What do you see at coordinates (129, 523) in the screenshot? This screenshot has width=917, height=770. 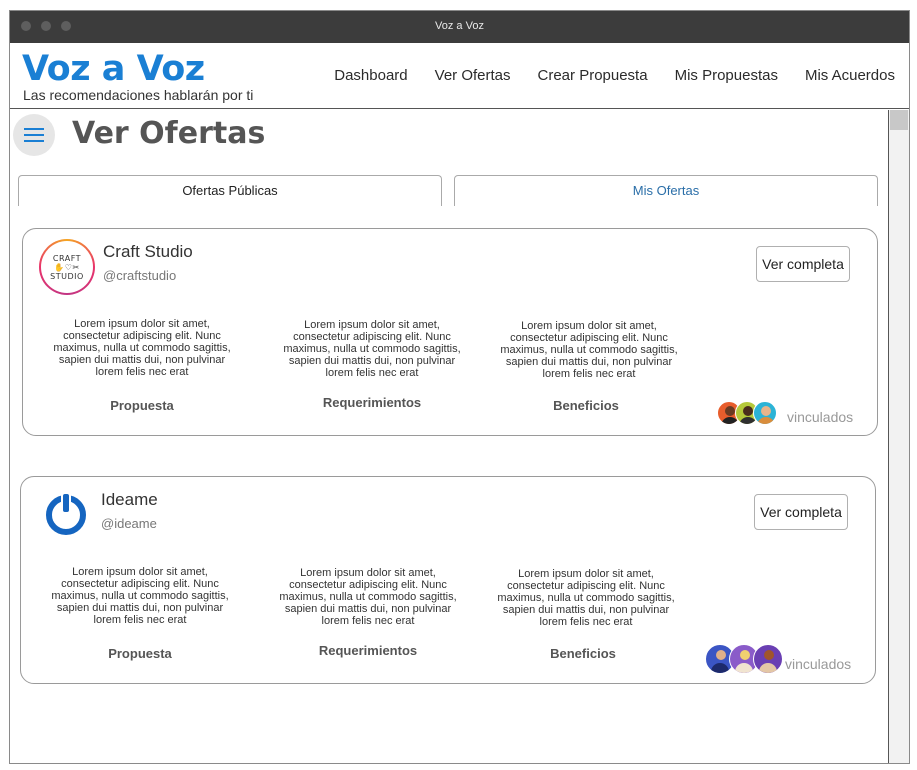 I see `org-handle: @ideame` at bounding box center [129, 523].